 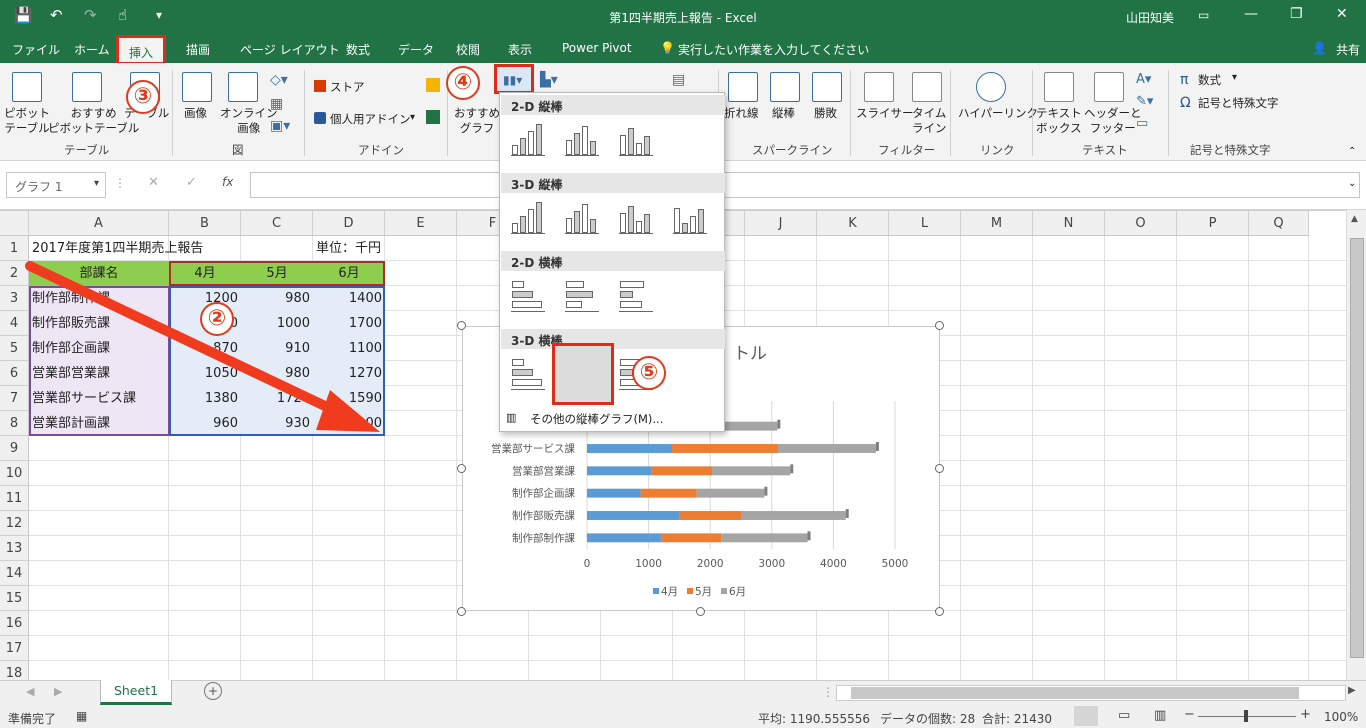 I want to click on scroll-up-icon: ▲, so click(x=1354, y=219).